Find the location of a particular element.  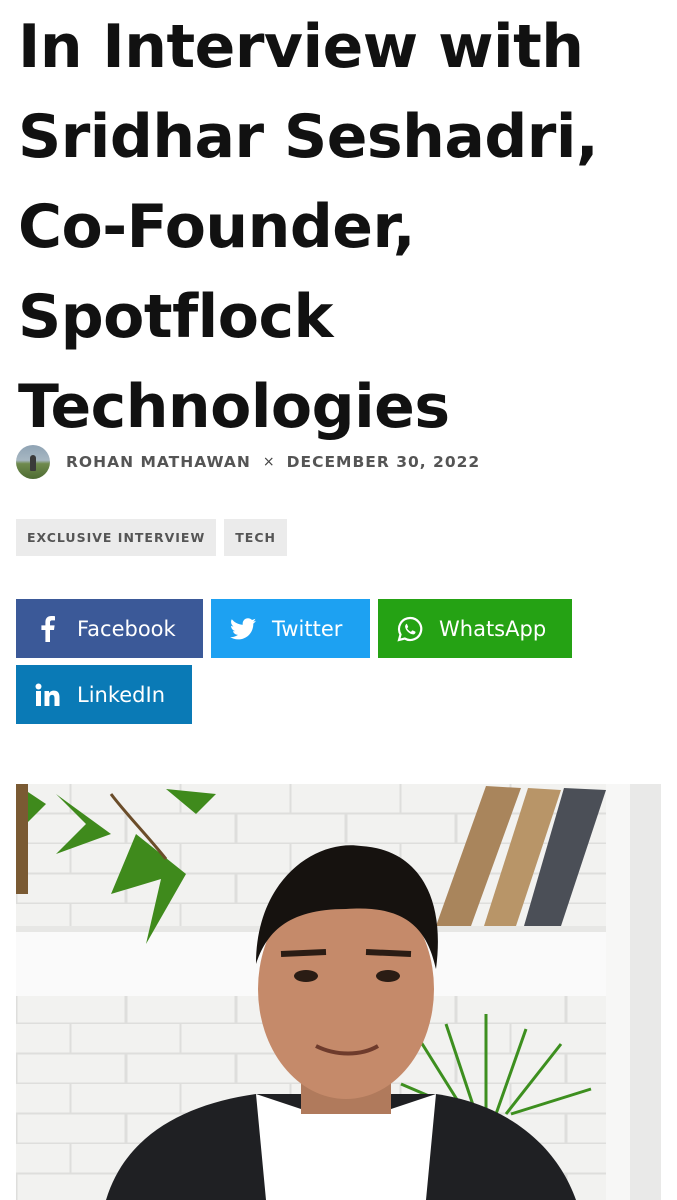

share-whatsapp-label: WhatsApp is located at coordinates (493, 628).